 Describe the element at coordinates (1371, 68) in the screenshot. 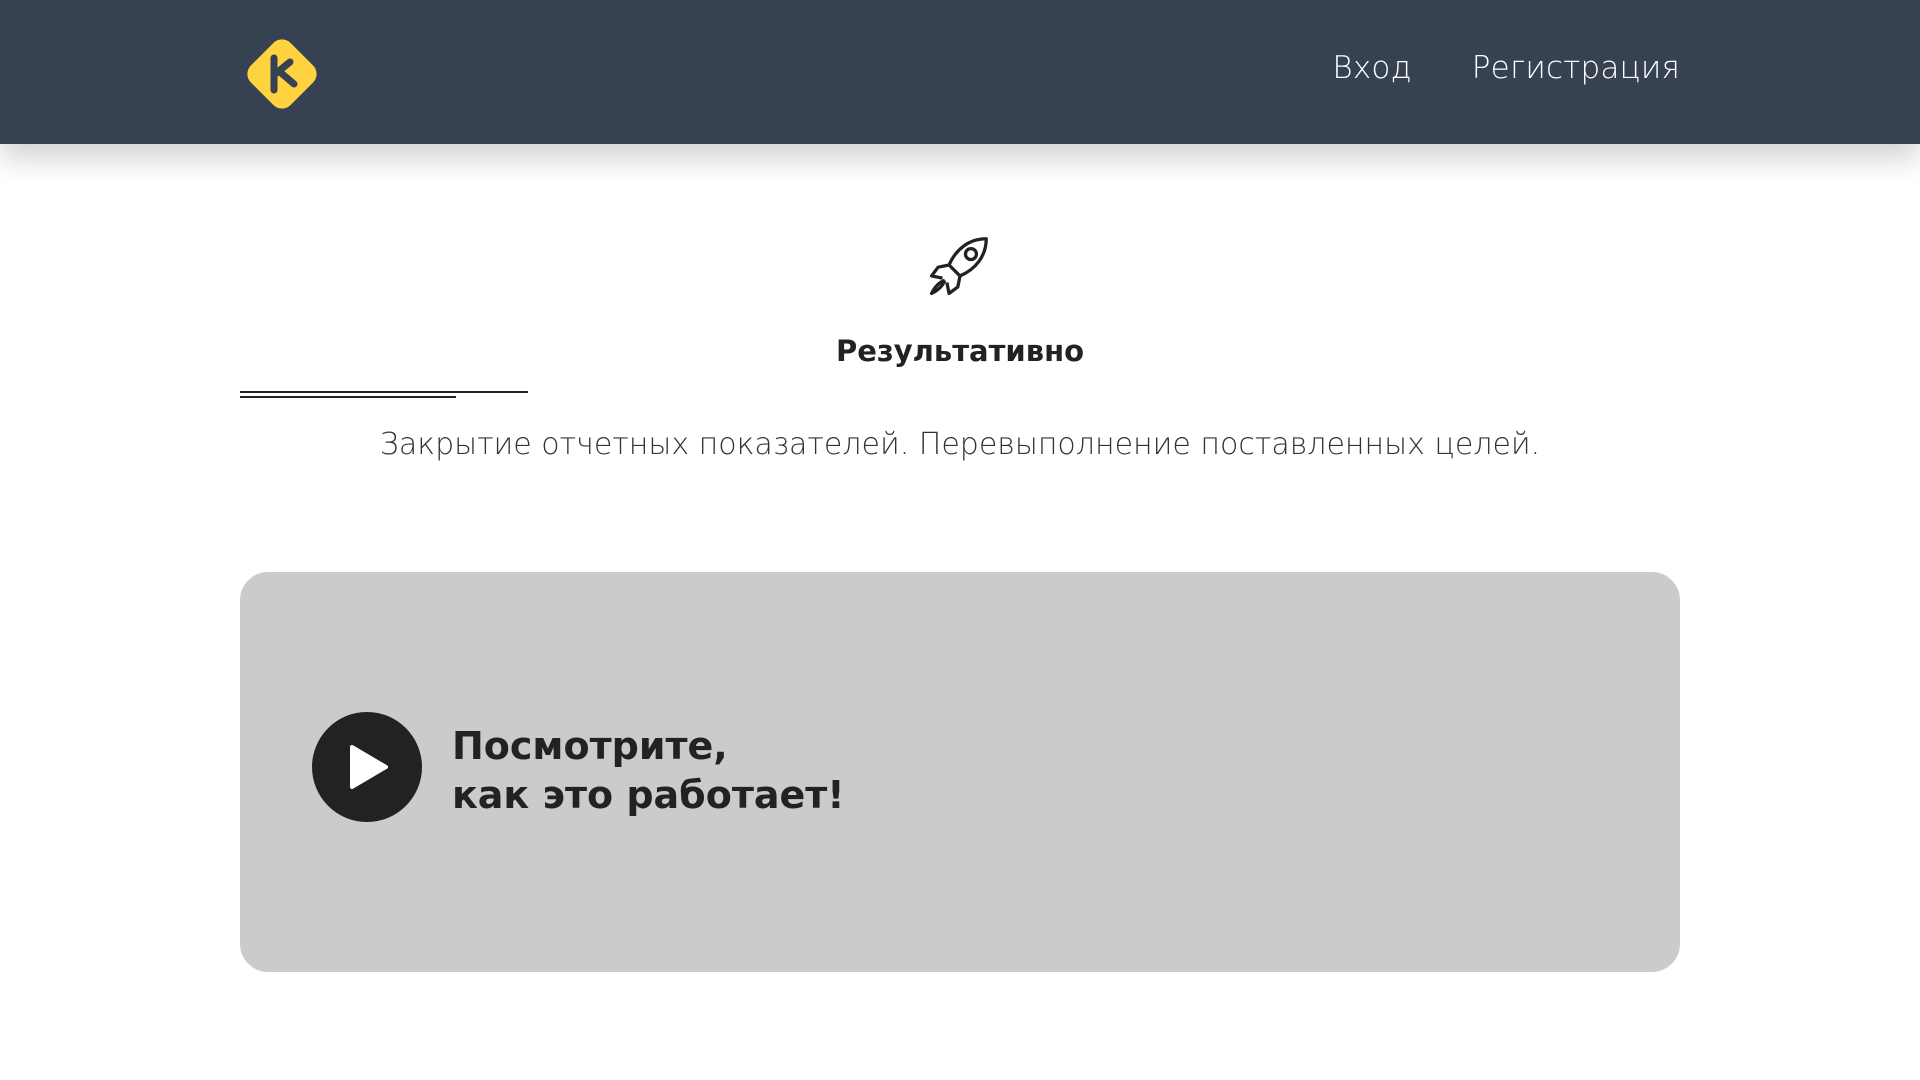

I see `login-link: Вход` at that location.